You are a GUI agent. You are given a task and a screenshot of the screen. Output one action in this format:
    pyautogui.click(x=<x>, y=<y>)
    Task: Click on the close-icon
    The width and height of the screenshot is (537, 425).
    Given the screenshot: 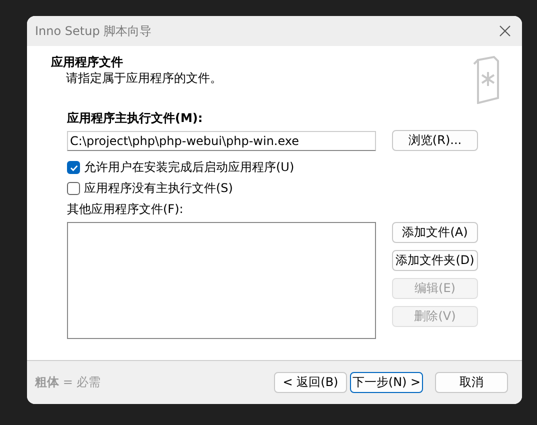 What is the action you would take?
    pyautogui.click(x=505, y=31)
    